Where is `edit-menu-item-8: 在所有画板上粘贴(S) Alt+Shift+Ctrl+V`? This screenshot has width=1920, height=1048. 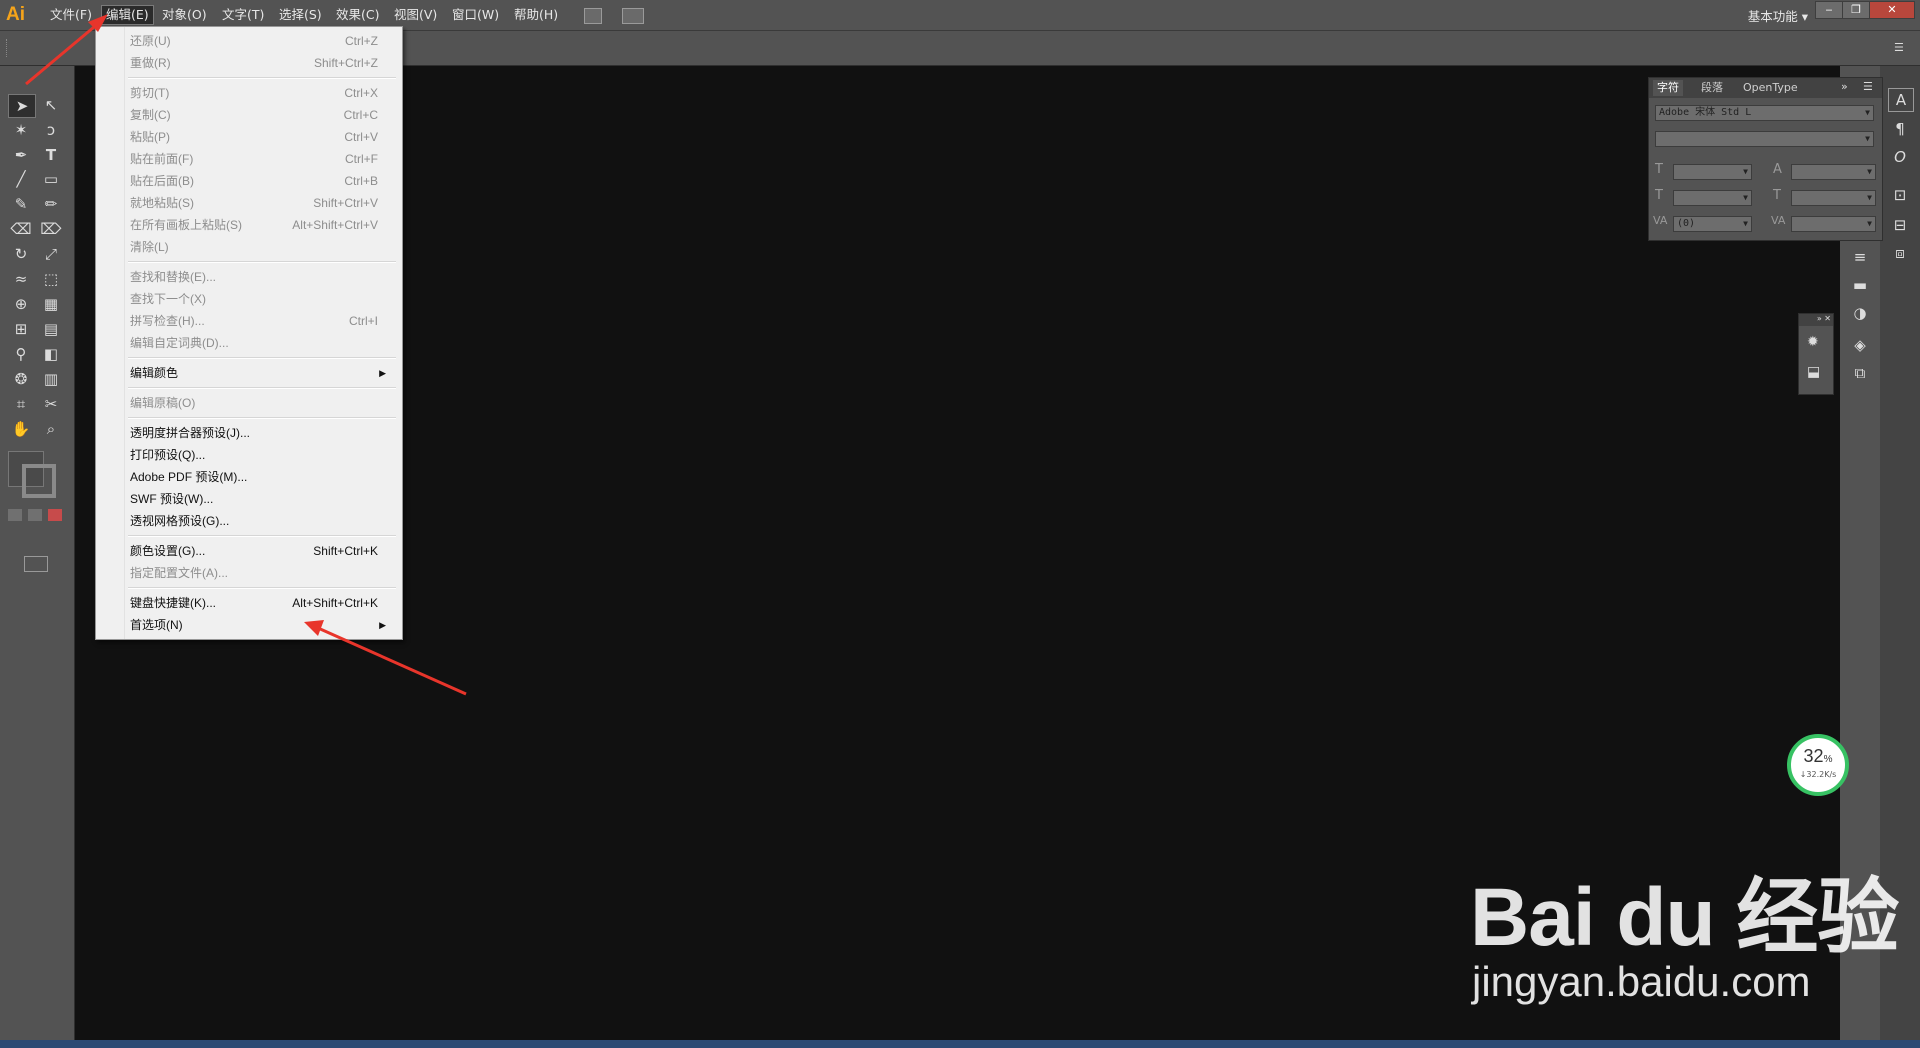
edit-menu-item-8: 在所有画板上粘贴(S) Alt+Shift+Ctrl+V is located at coordinates (262, 225).